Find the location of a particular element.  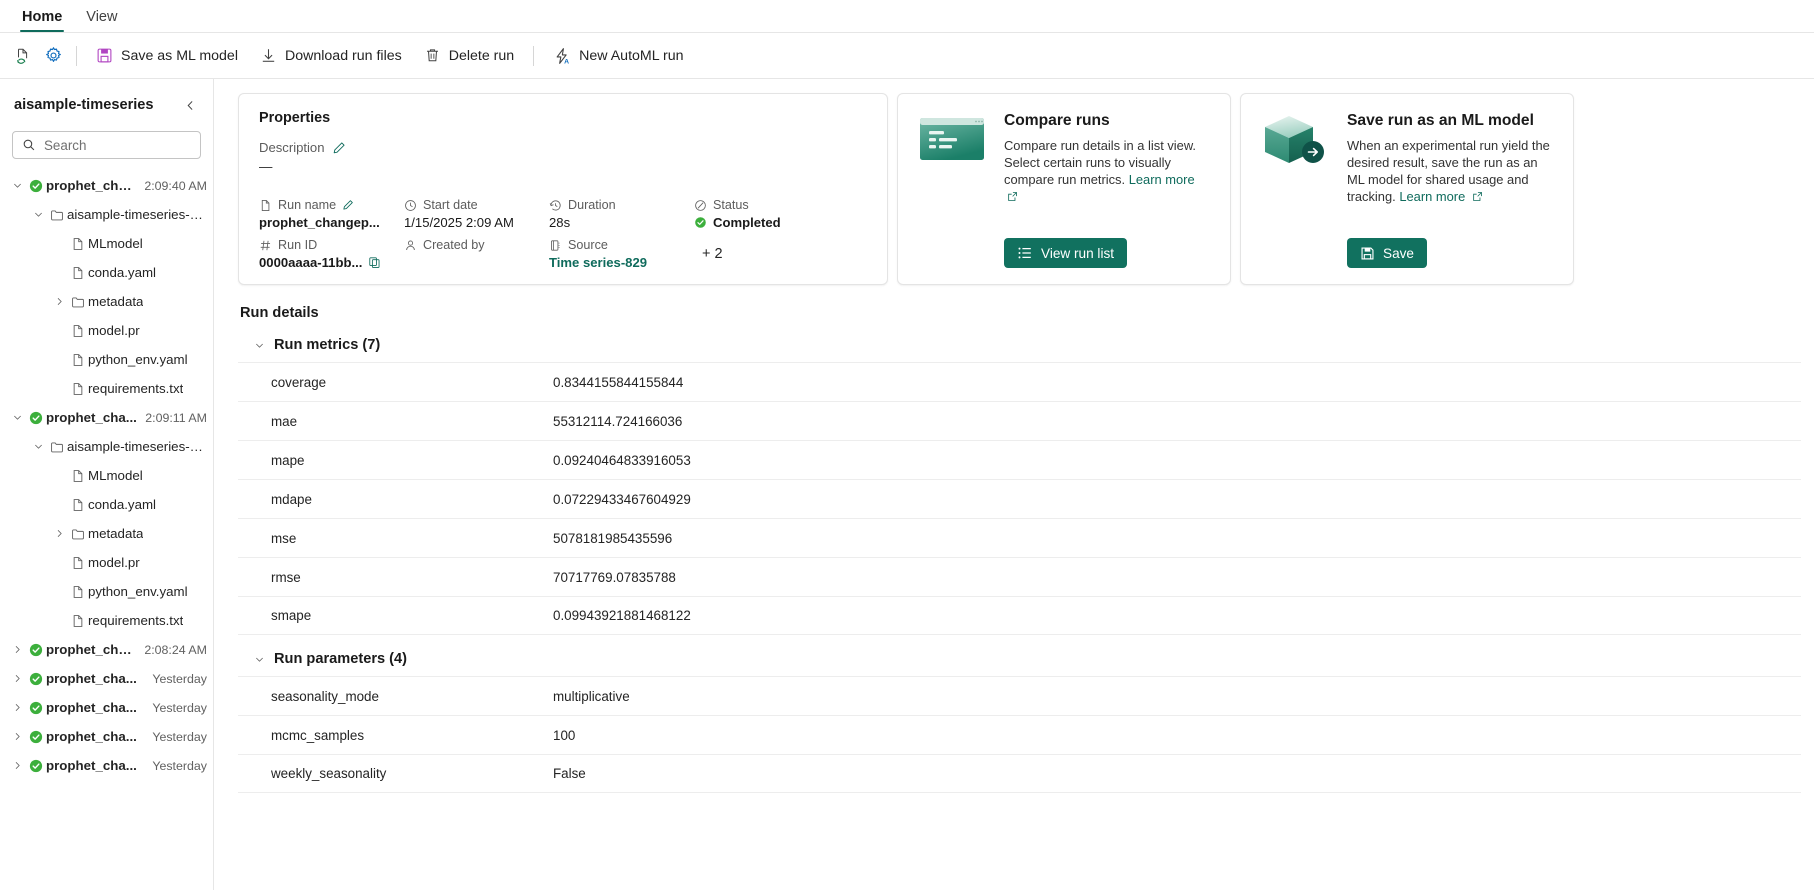

tree-item: prophet_cha... 2:09:11 AM is located at coordinates (106, 417).